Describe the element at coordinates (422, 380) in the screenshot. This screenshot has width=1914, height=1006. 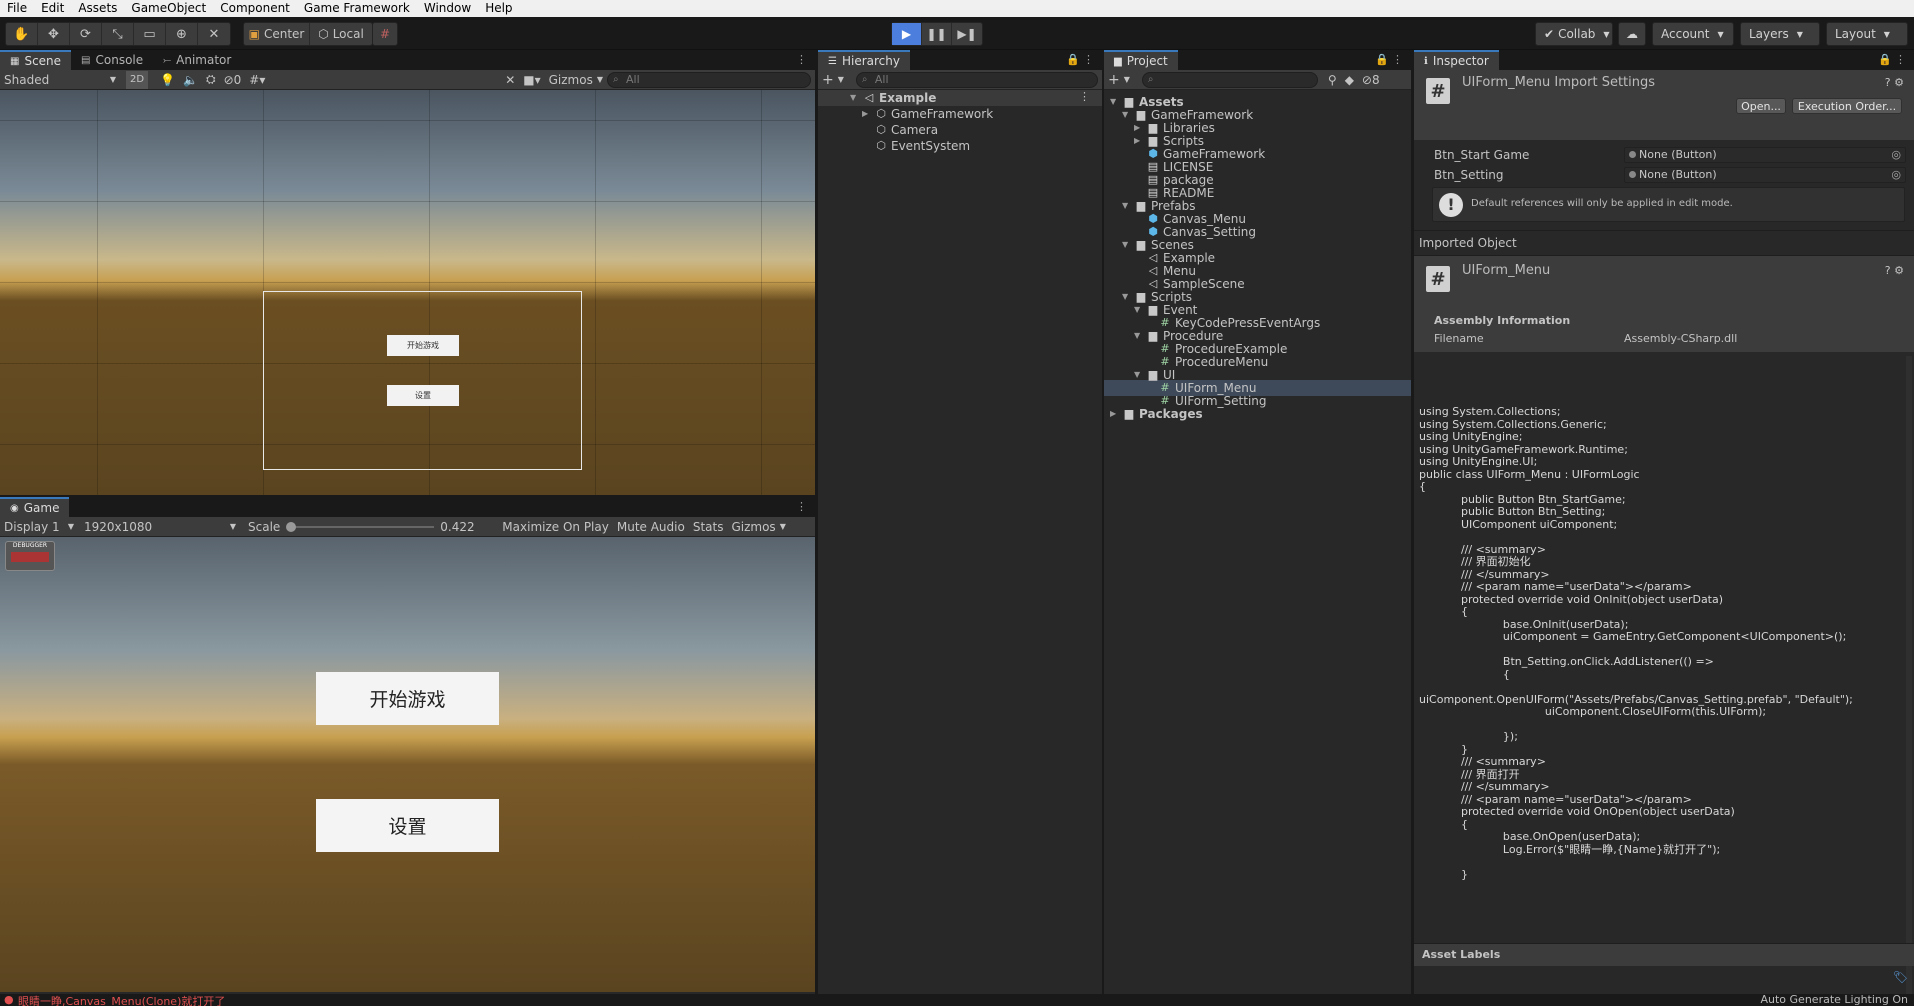
I see `canvas-bounds` at that location.